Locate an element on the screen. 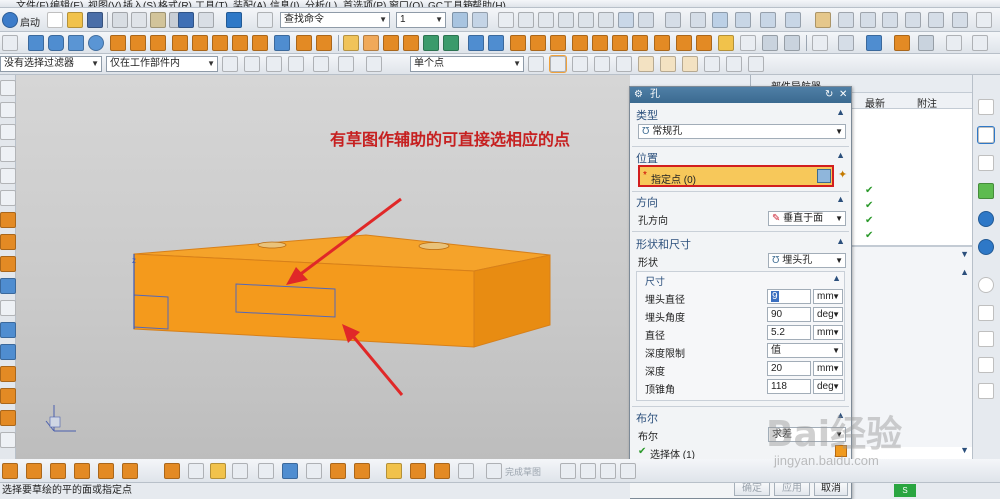 The image size is (1000, 499). web-browser-icon is located at coordinates (986, 219).